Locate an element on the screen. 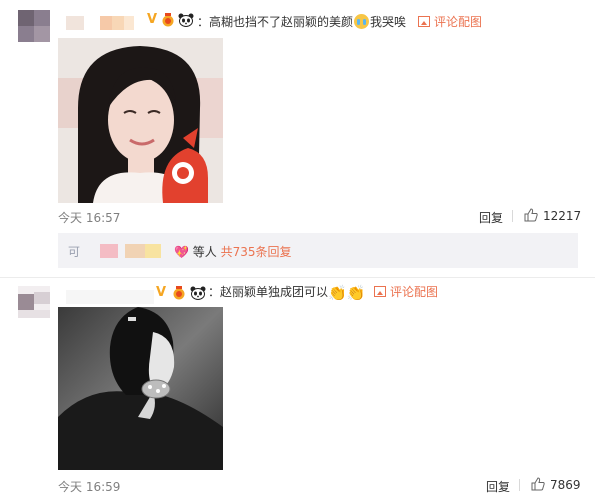 This screenshot has width=595, height=499. comment-body: 高糊也挡不了赵丽颖的美颜 is located at coordinates (281, 22).